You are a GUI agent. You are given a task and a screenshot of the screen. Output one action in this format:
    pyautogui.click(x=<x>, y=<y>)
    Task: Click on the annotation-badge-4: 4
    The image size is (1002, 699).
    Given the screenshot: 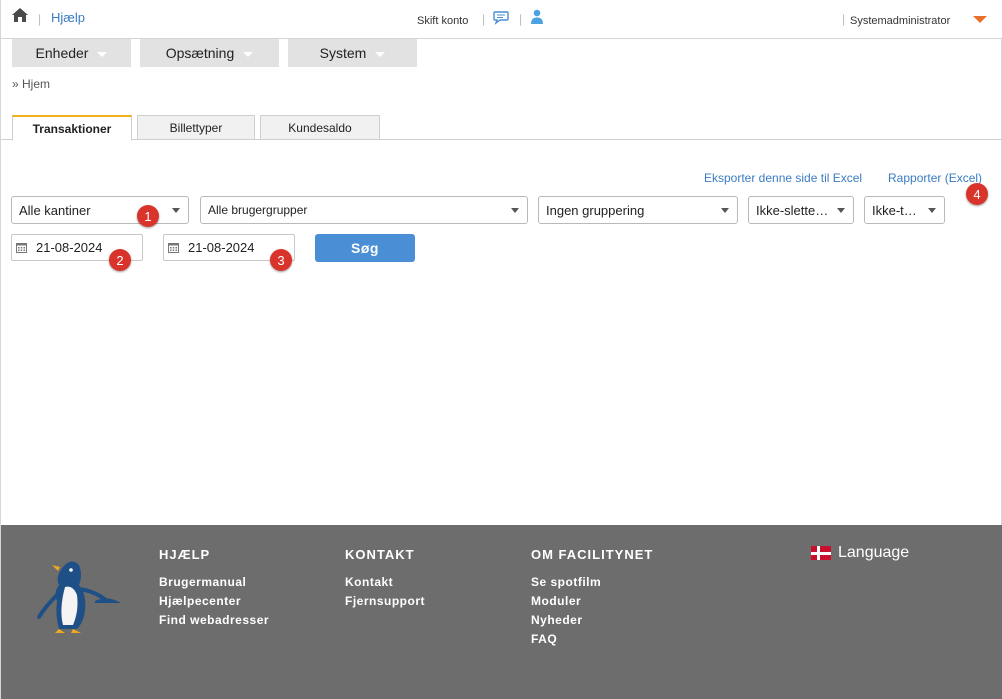 What is the action you would take?
    pyautogui.click(x=977, y=194)
    